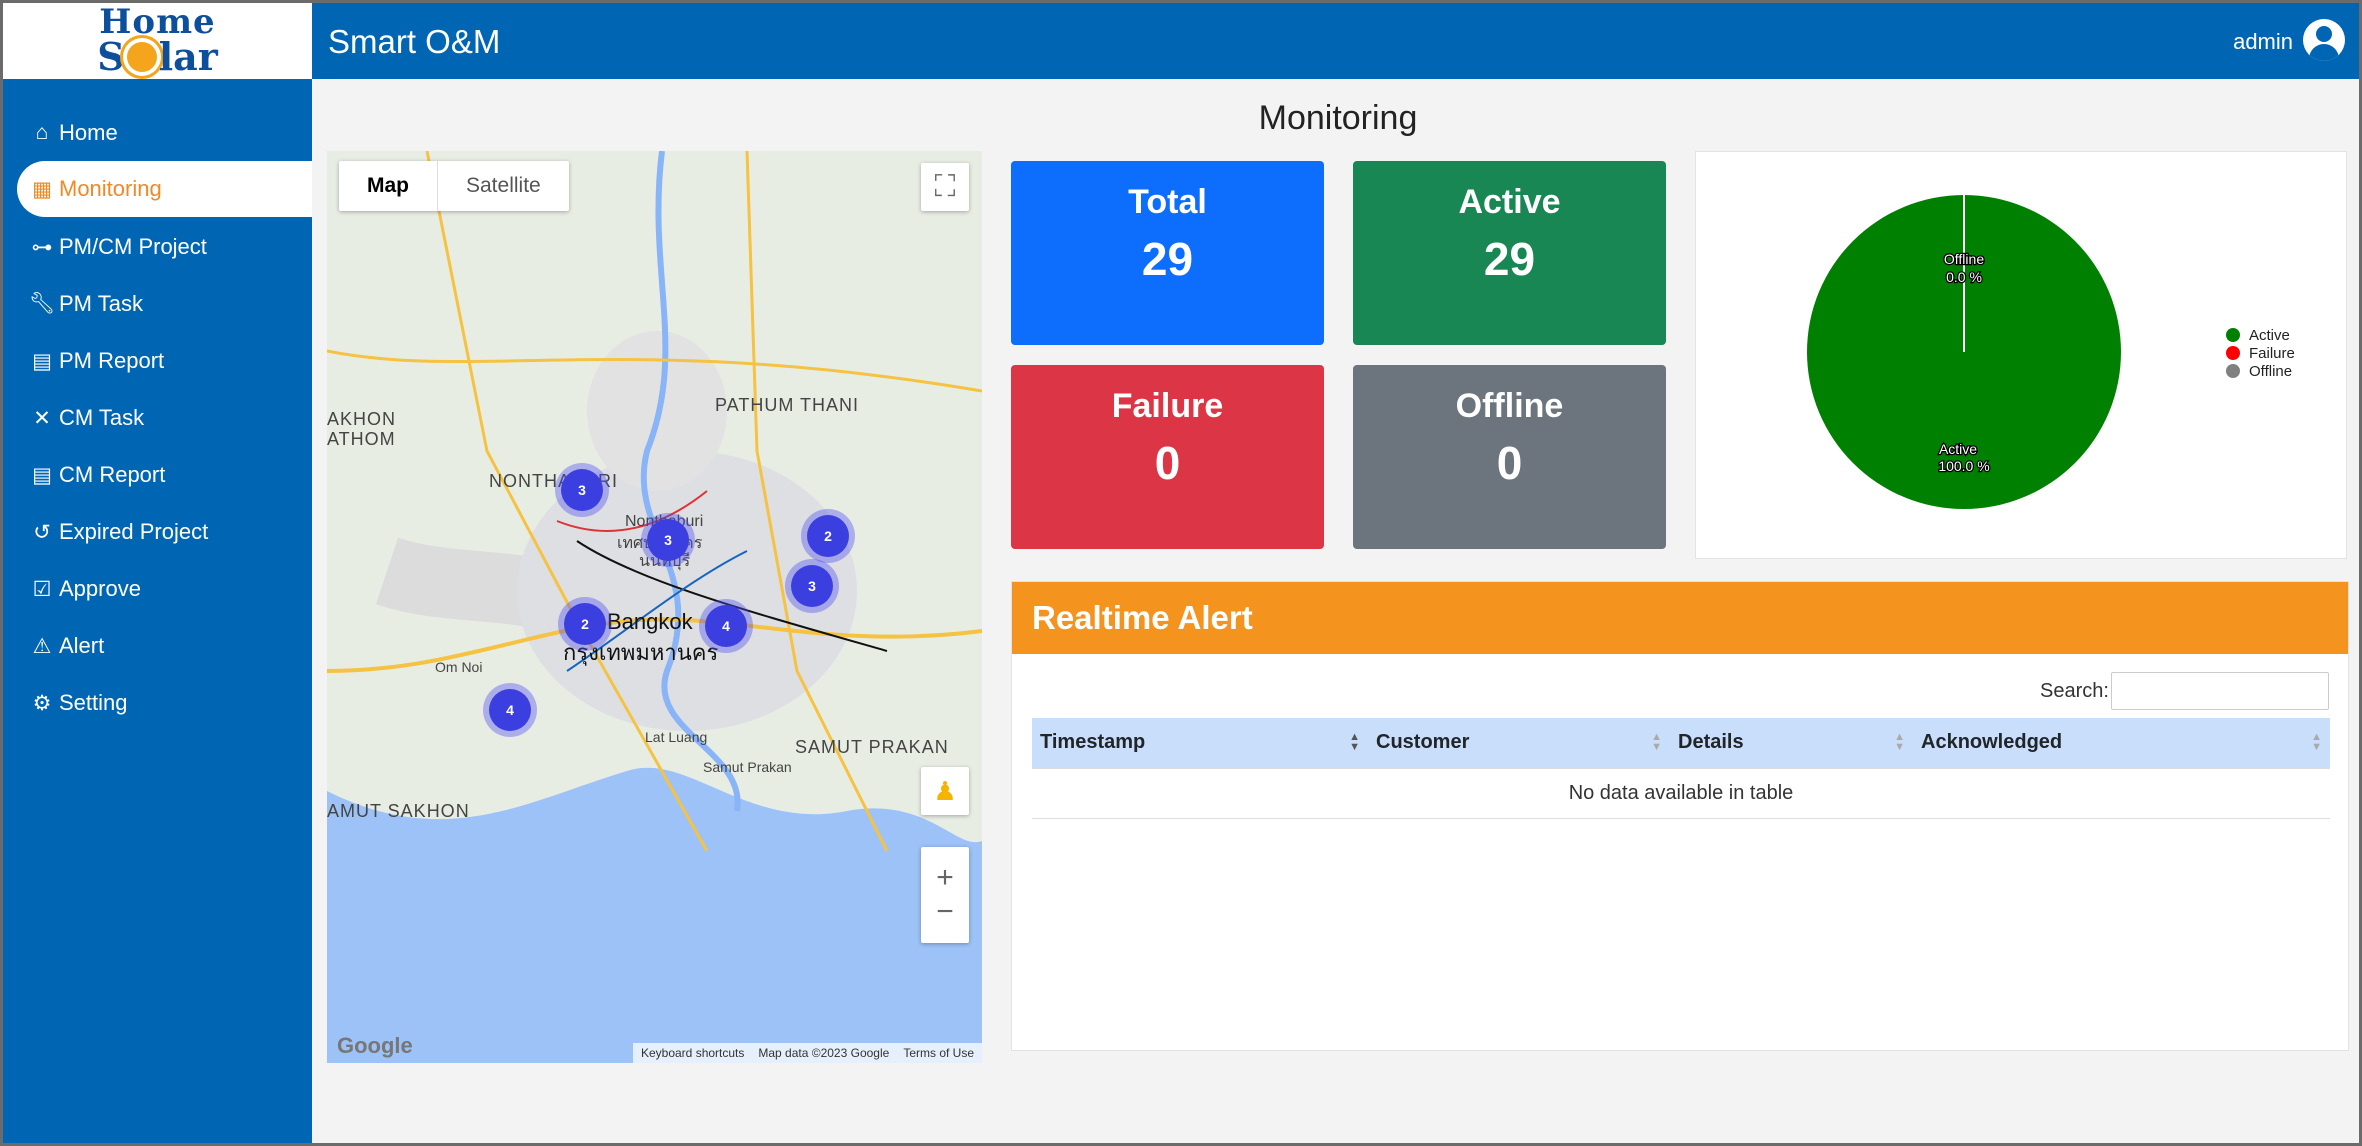 This screenshot has height=1146, width=2362. I want to click on search-label: Search:, so click(2074, 691).